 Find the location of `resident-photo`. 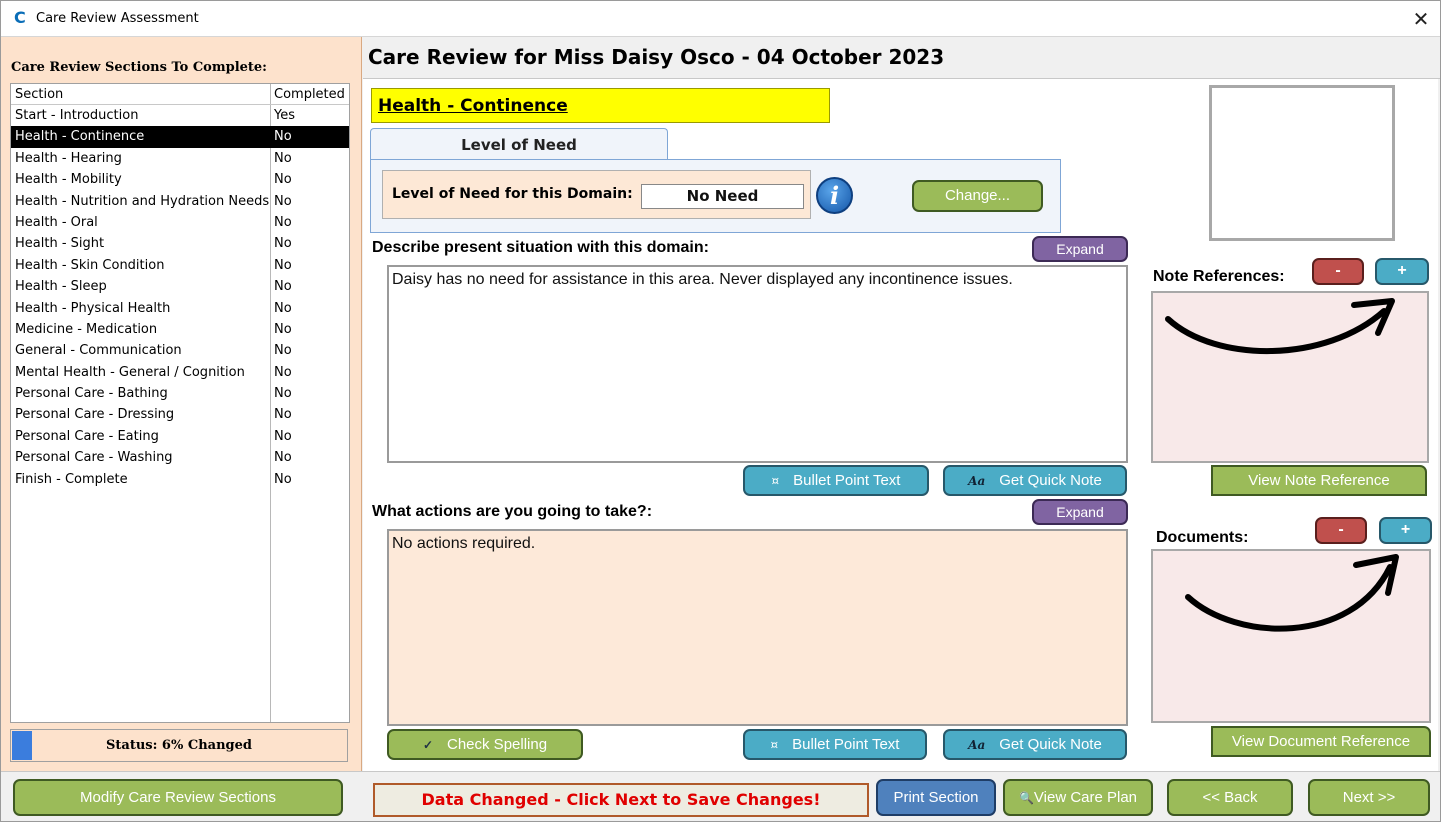

resident-photo is located at coordinates (1302, 163).